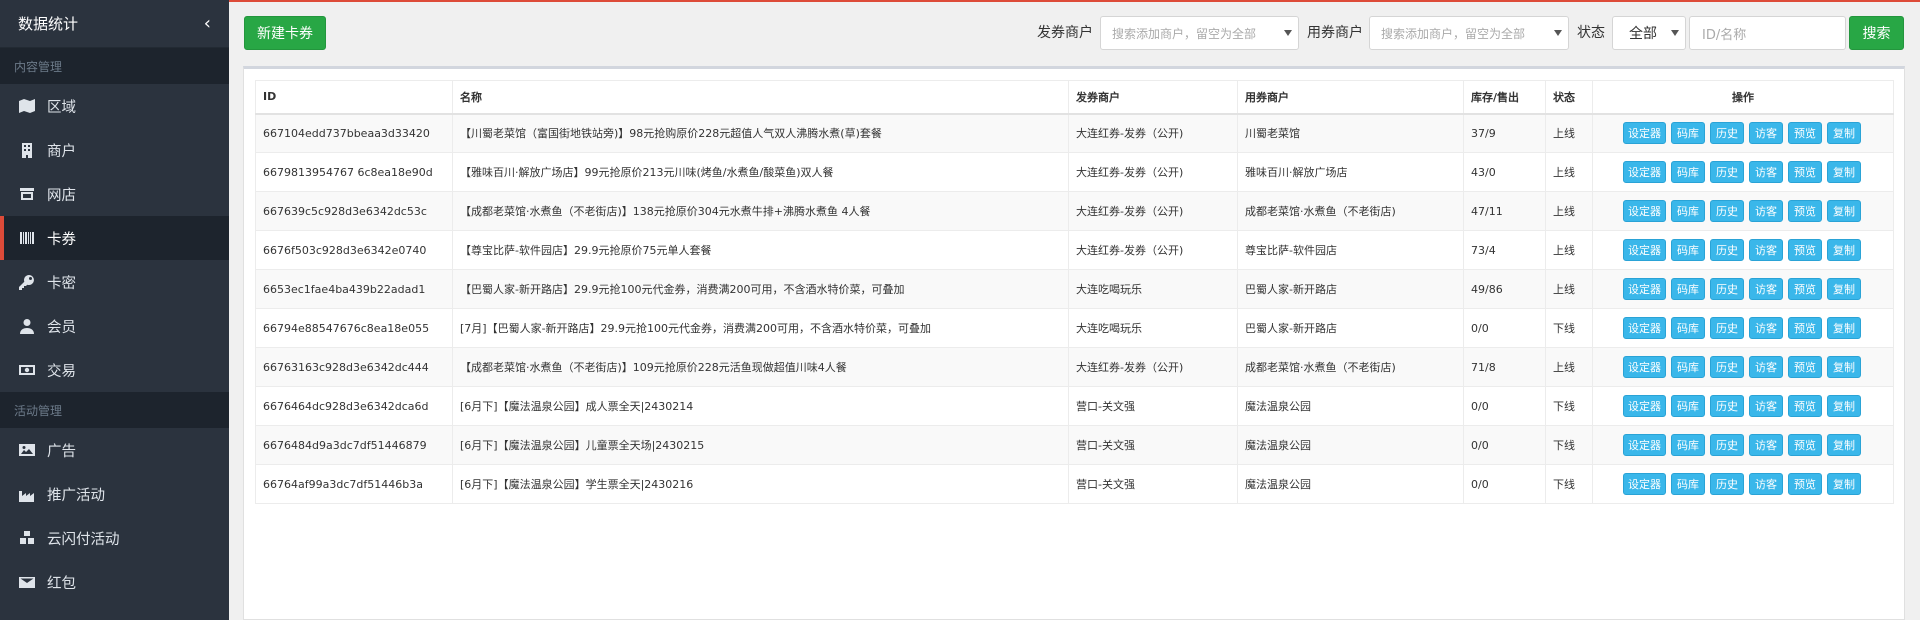  What do you see at coordinates (1876, 33) in the screenshot?
I see `search-button: 搜索` at bounding box center [1876, 33].